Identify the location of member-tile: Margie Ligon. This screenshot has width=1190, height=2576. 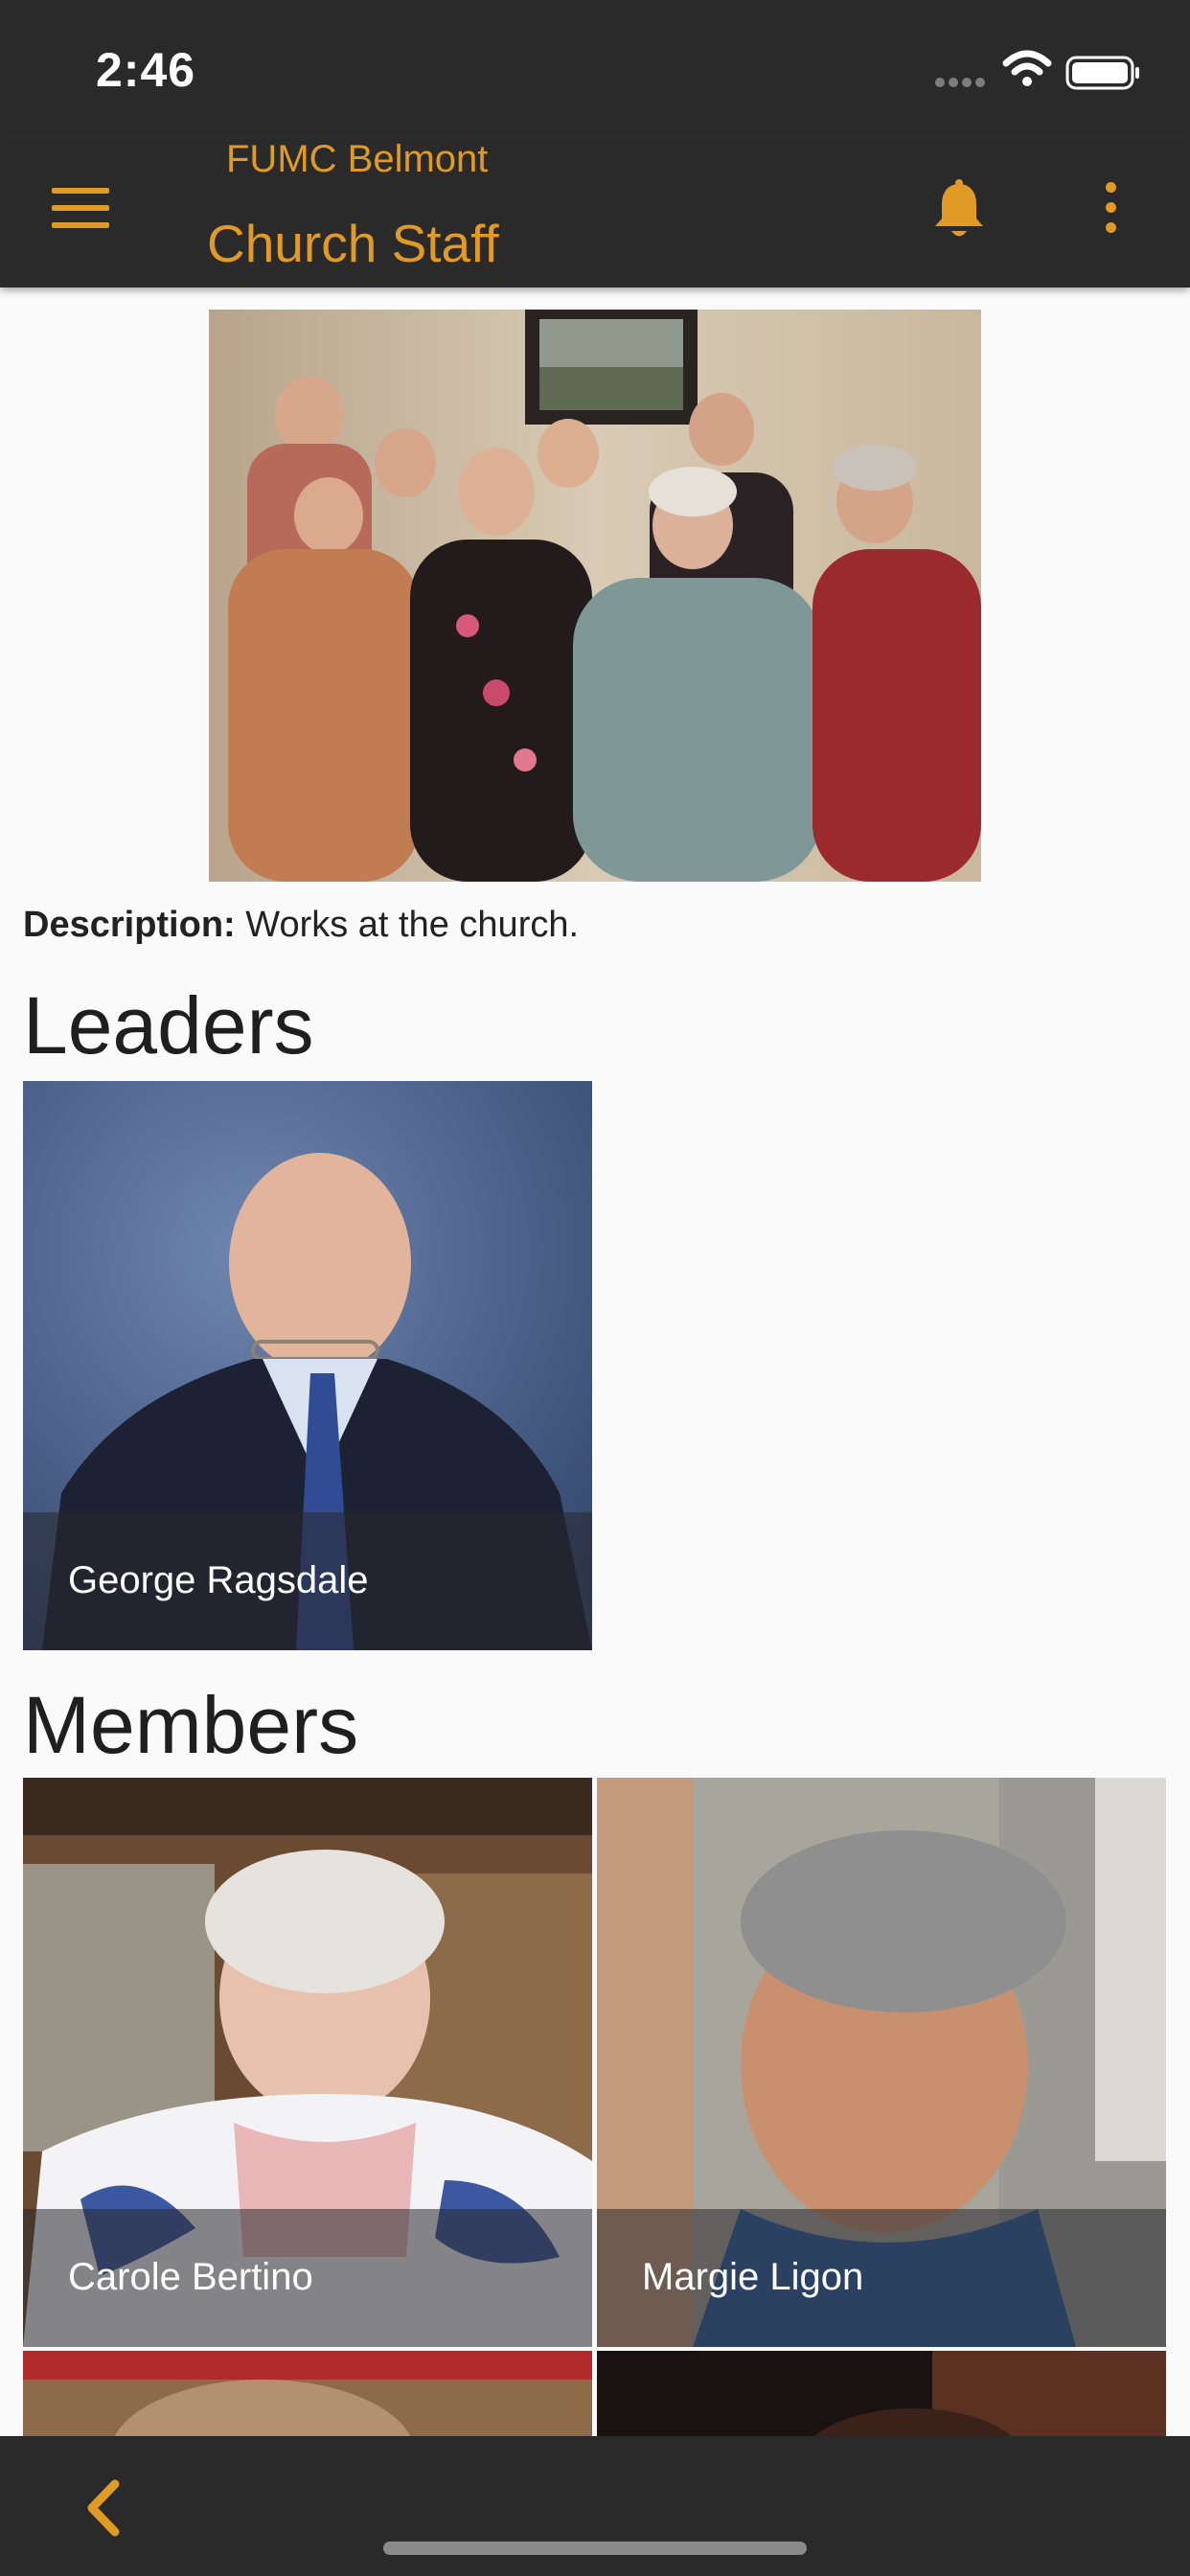
(882, 2062).